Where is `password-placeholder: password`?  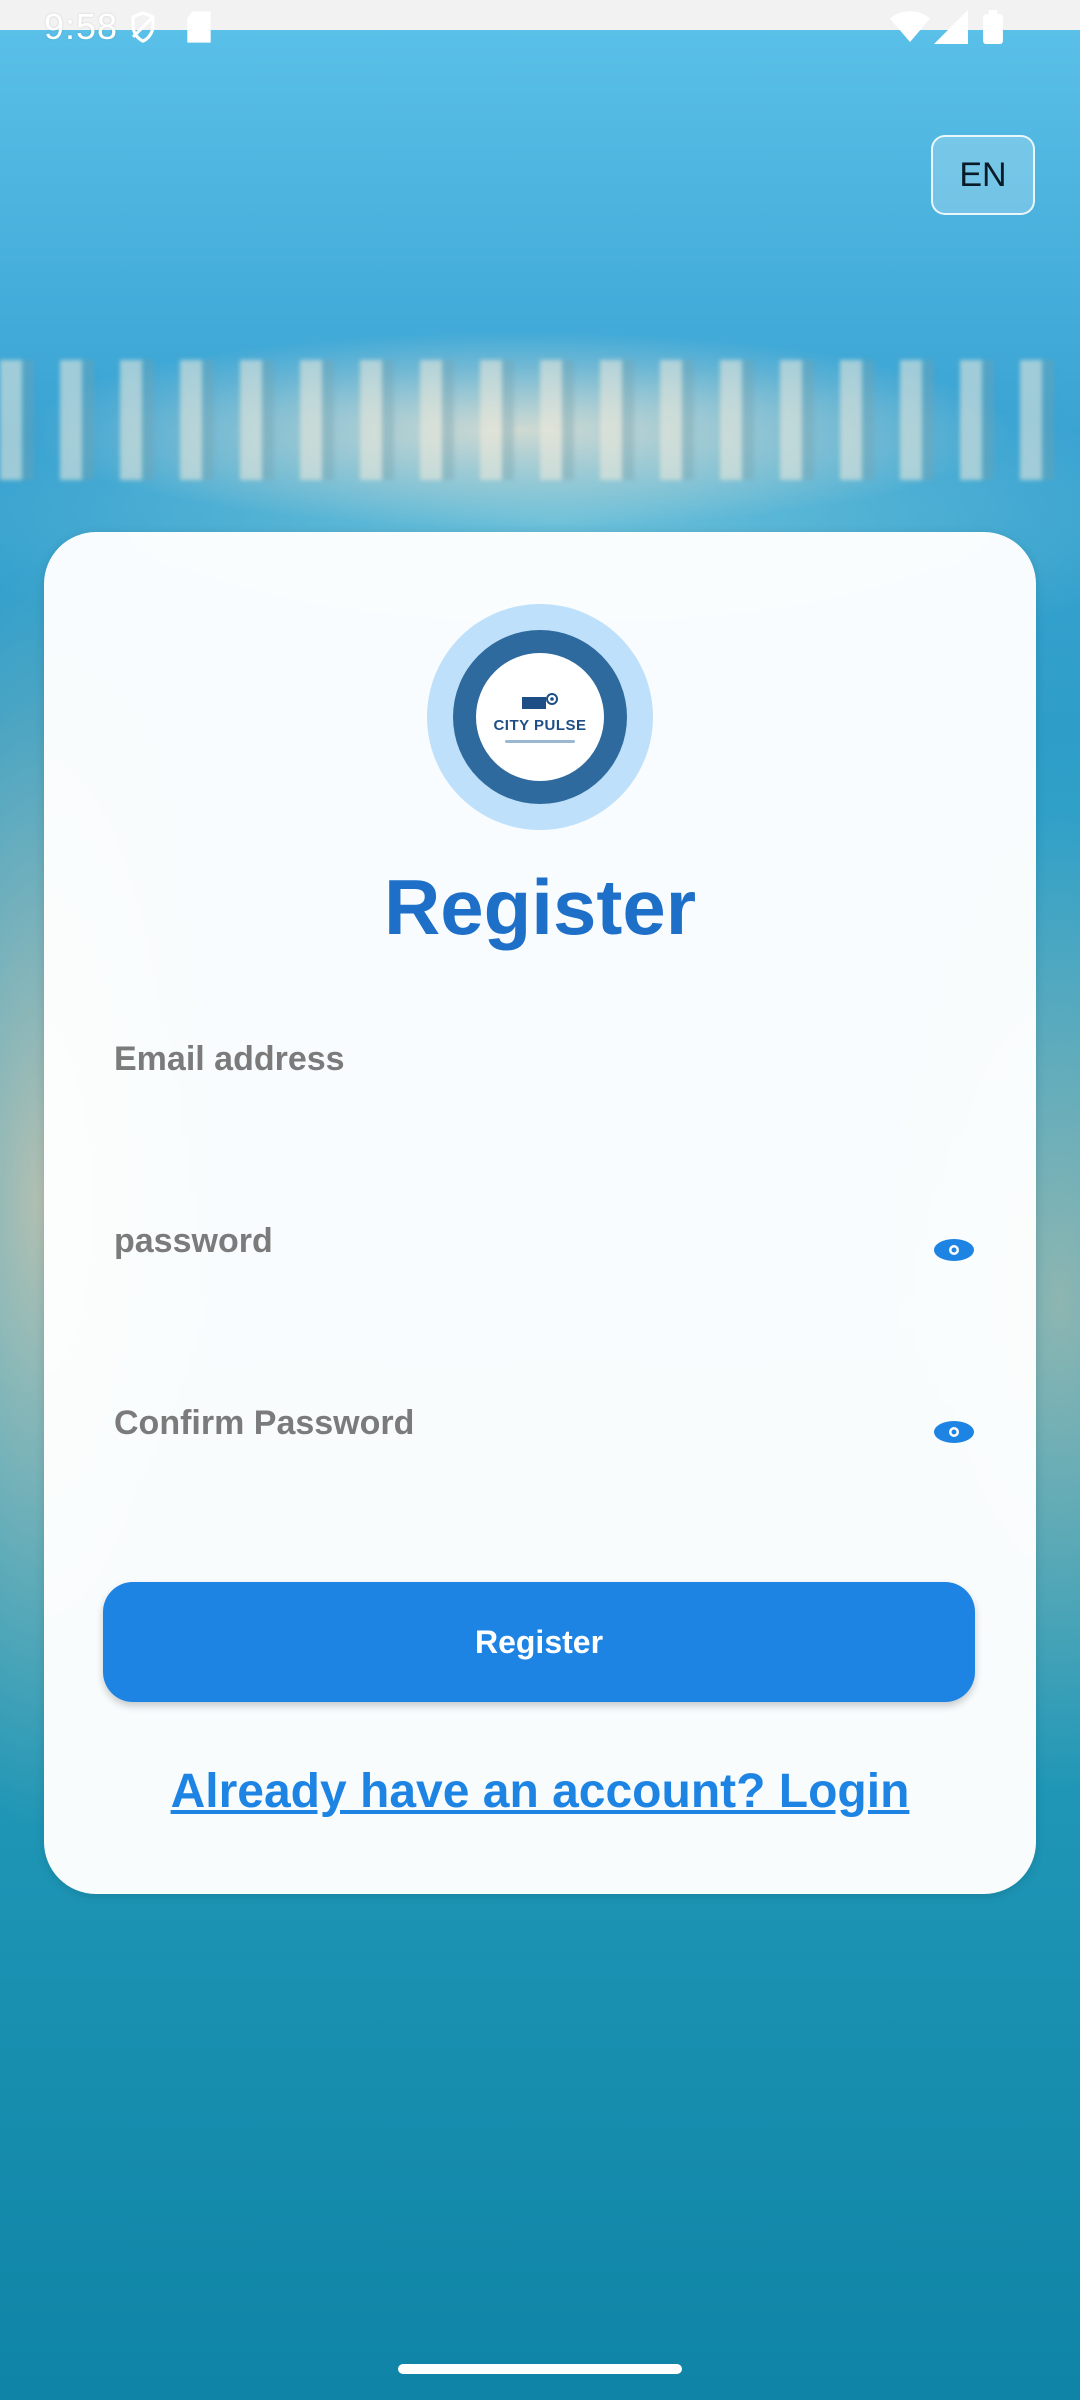 password-placeholder: password is located at coordinates (193, 1241).